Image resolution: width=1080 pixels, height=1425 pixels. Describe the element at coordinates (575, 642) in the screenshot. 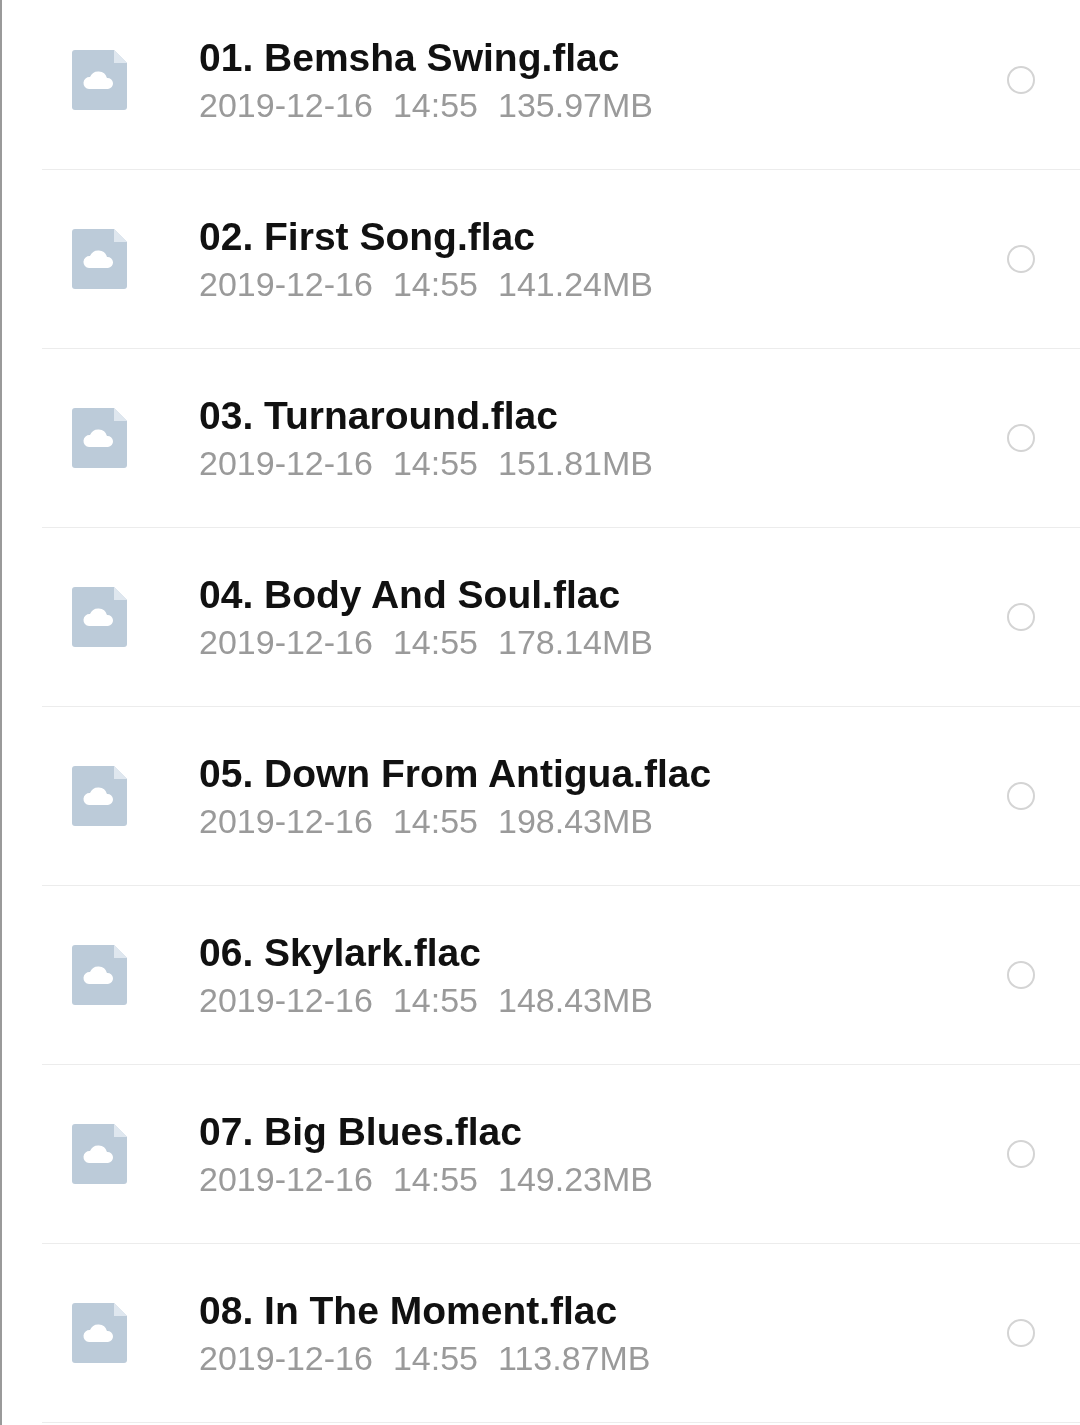

I see `file-size: 178.14MB` at that location.